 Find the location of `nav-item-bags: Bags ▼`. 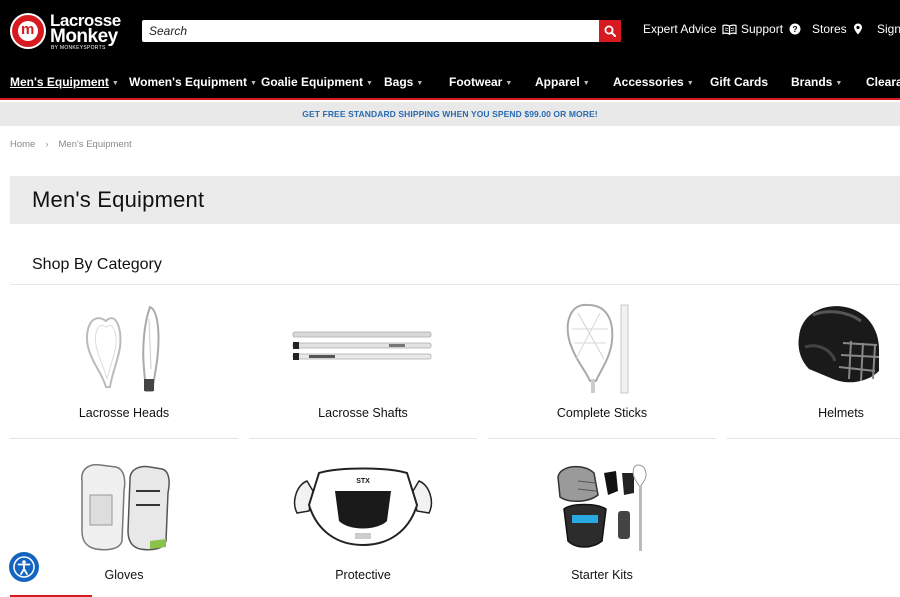

nav-item-bags: Bags ▼ is located at coordinates (403, 82).